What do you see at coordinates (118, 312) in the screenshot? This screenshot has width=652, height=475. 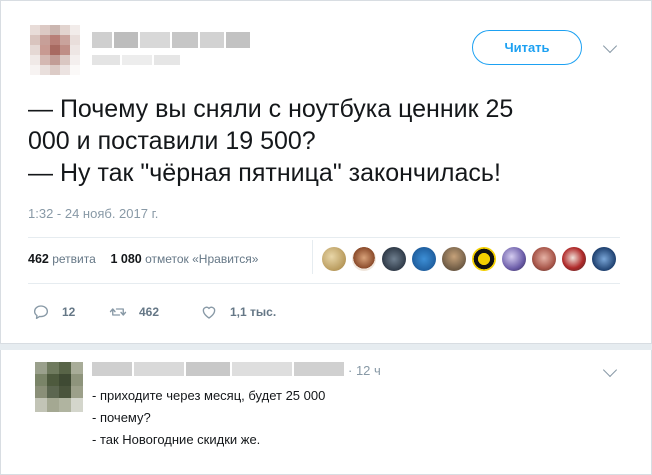 I see `retweet-icon` at bounding box center [118, 312].